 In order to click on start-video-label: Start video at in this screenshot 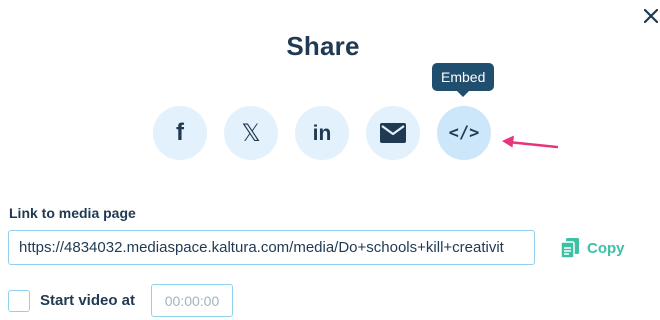, I will do `click(88, 300)`.